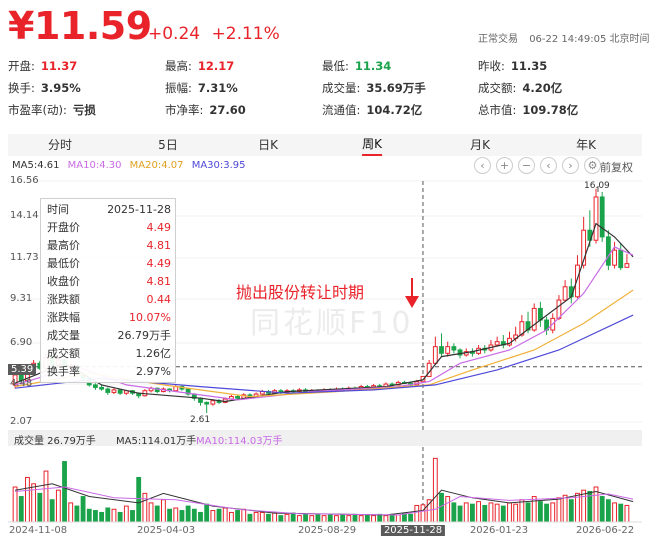  I want to click on max-price-label: 16.09, so click(597, 186).